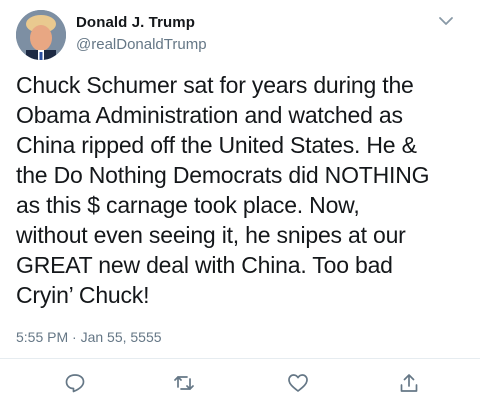  What do you see at coordinates (446, 21) in the screenshot?
I see `chevron-down-icon` at bounding box center [446, 21].